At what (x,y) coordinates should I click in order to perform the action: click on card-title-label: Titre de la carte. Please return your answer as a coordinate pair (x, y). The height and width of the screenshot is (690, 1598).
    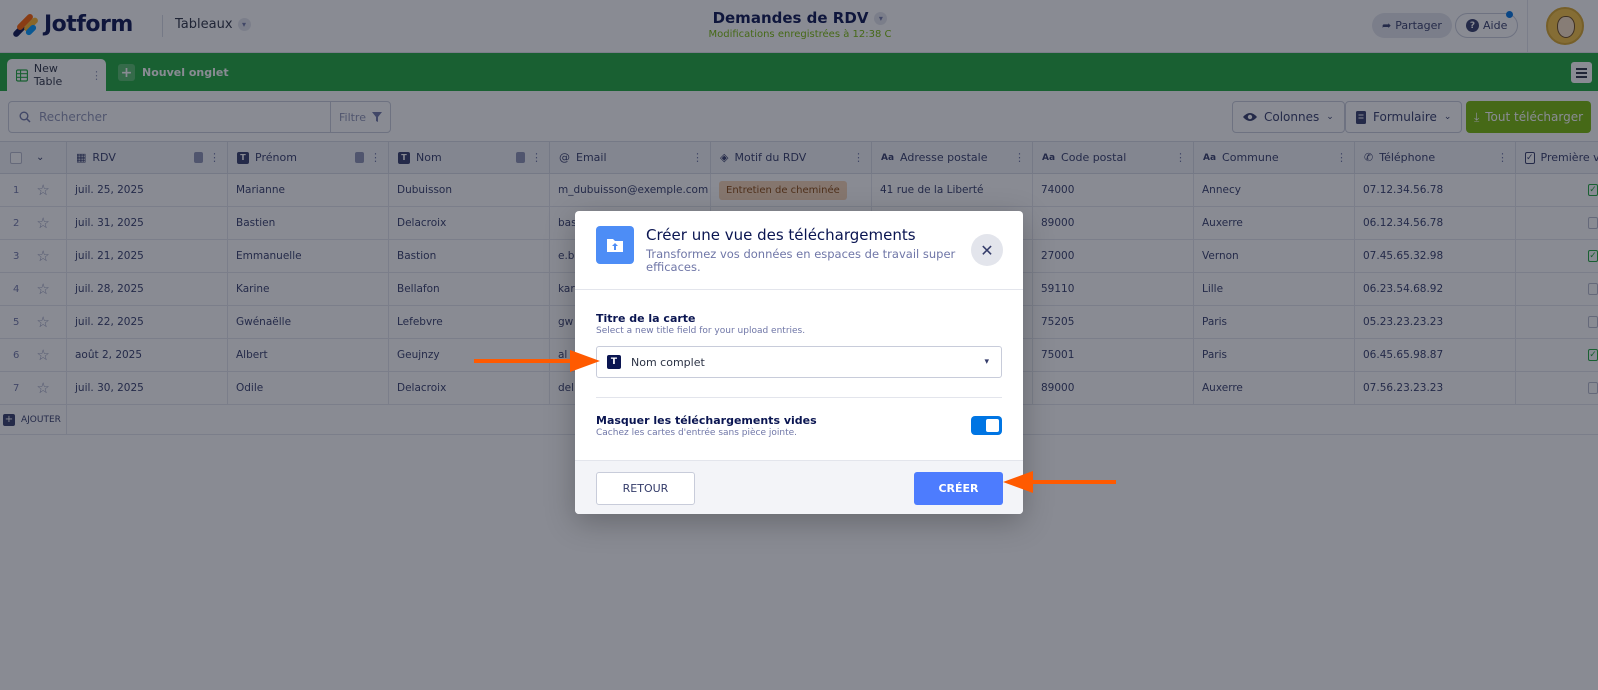
    Looking at the image, I should click on (646, 318).